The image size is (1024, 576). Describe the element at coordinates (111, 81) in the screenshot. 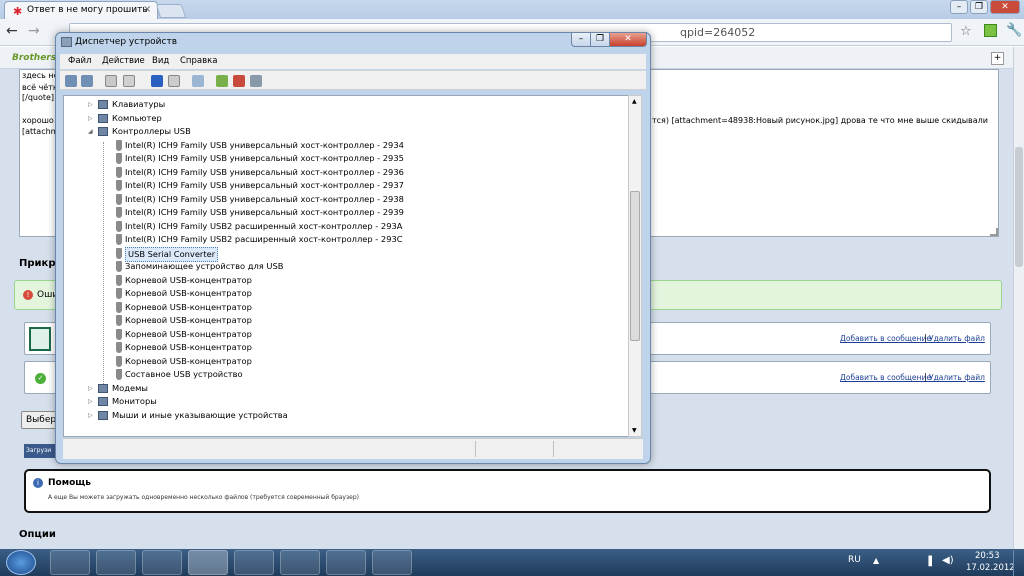

I see `properties-view-icon` at that location.